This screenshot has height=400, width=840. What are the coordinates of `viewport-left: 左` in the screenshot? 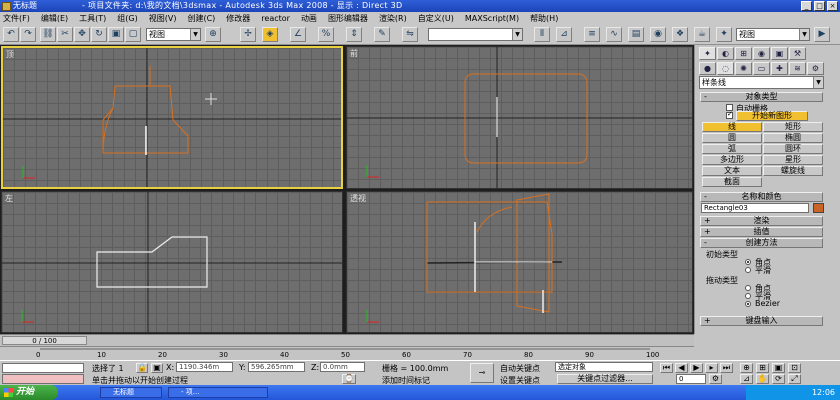 It's located at (172, 262).